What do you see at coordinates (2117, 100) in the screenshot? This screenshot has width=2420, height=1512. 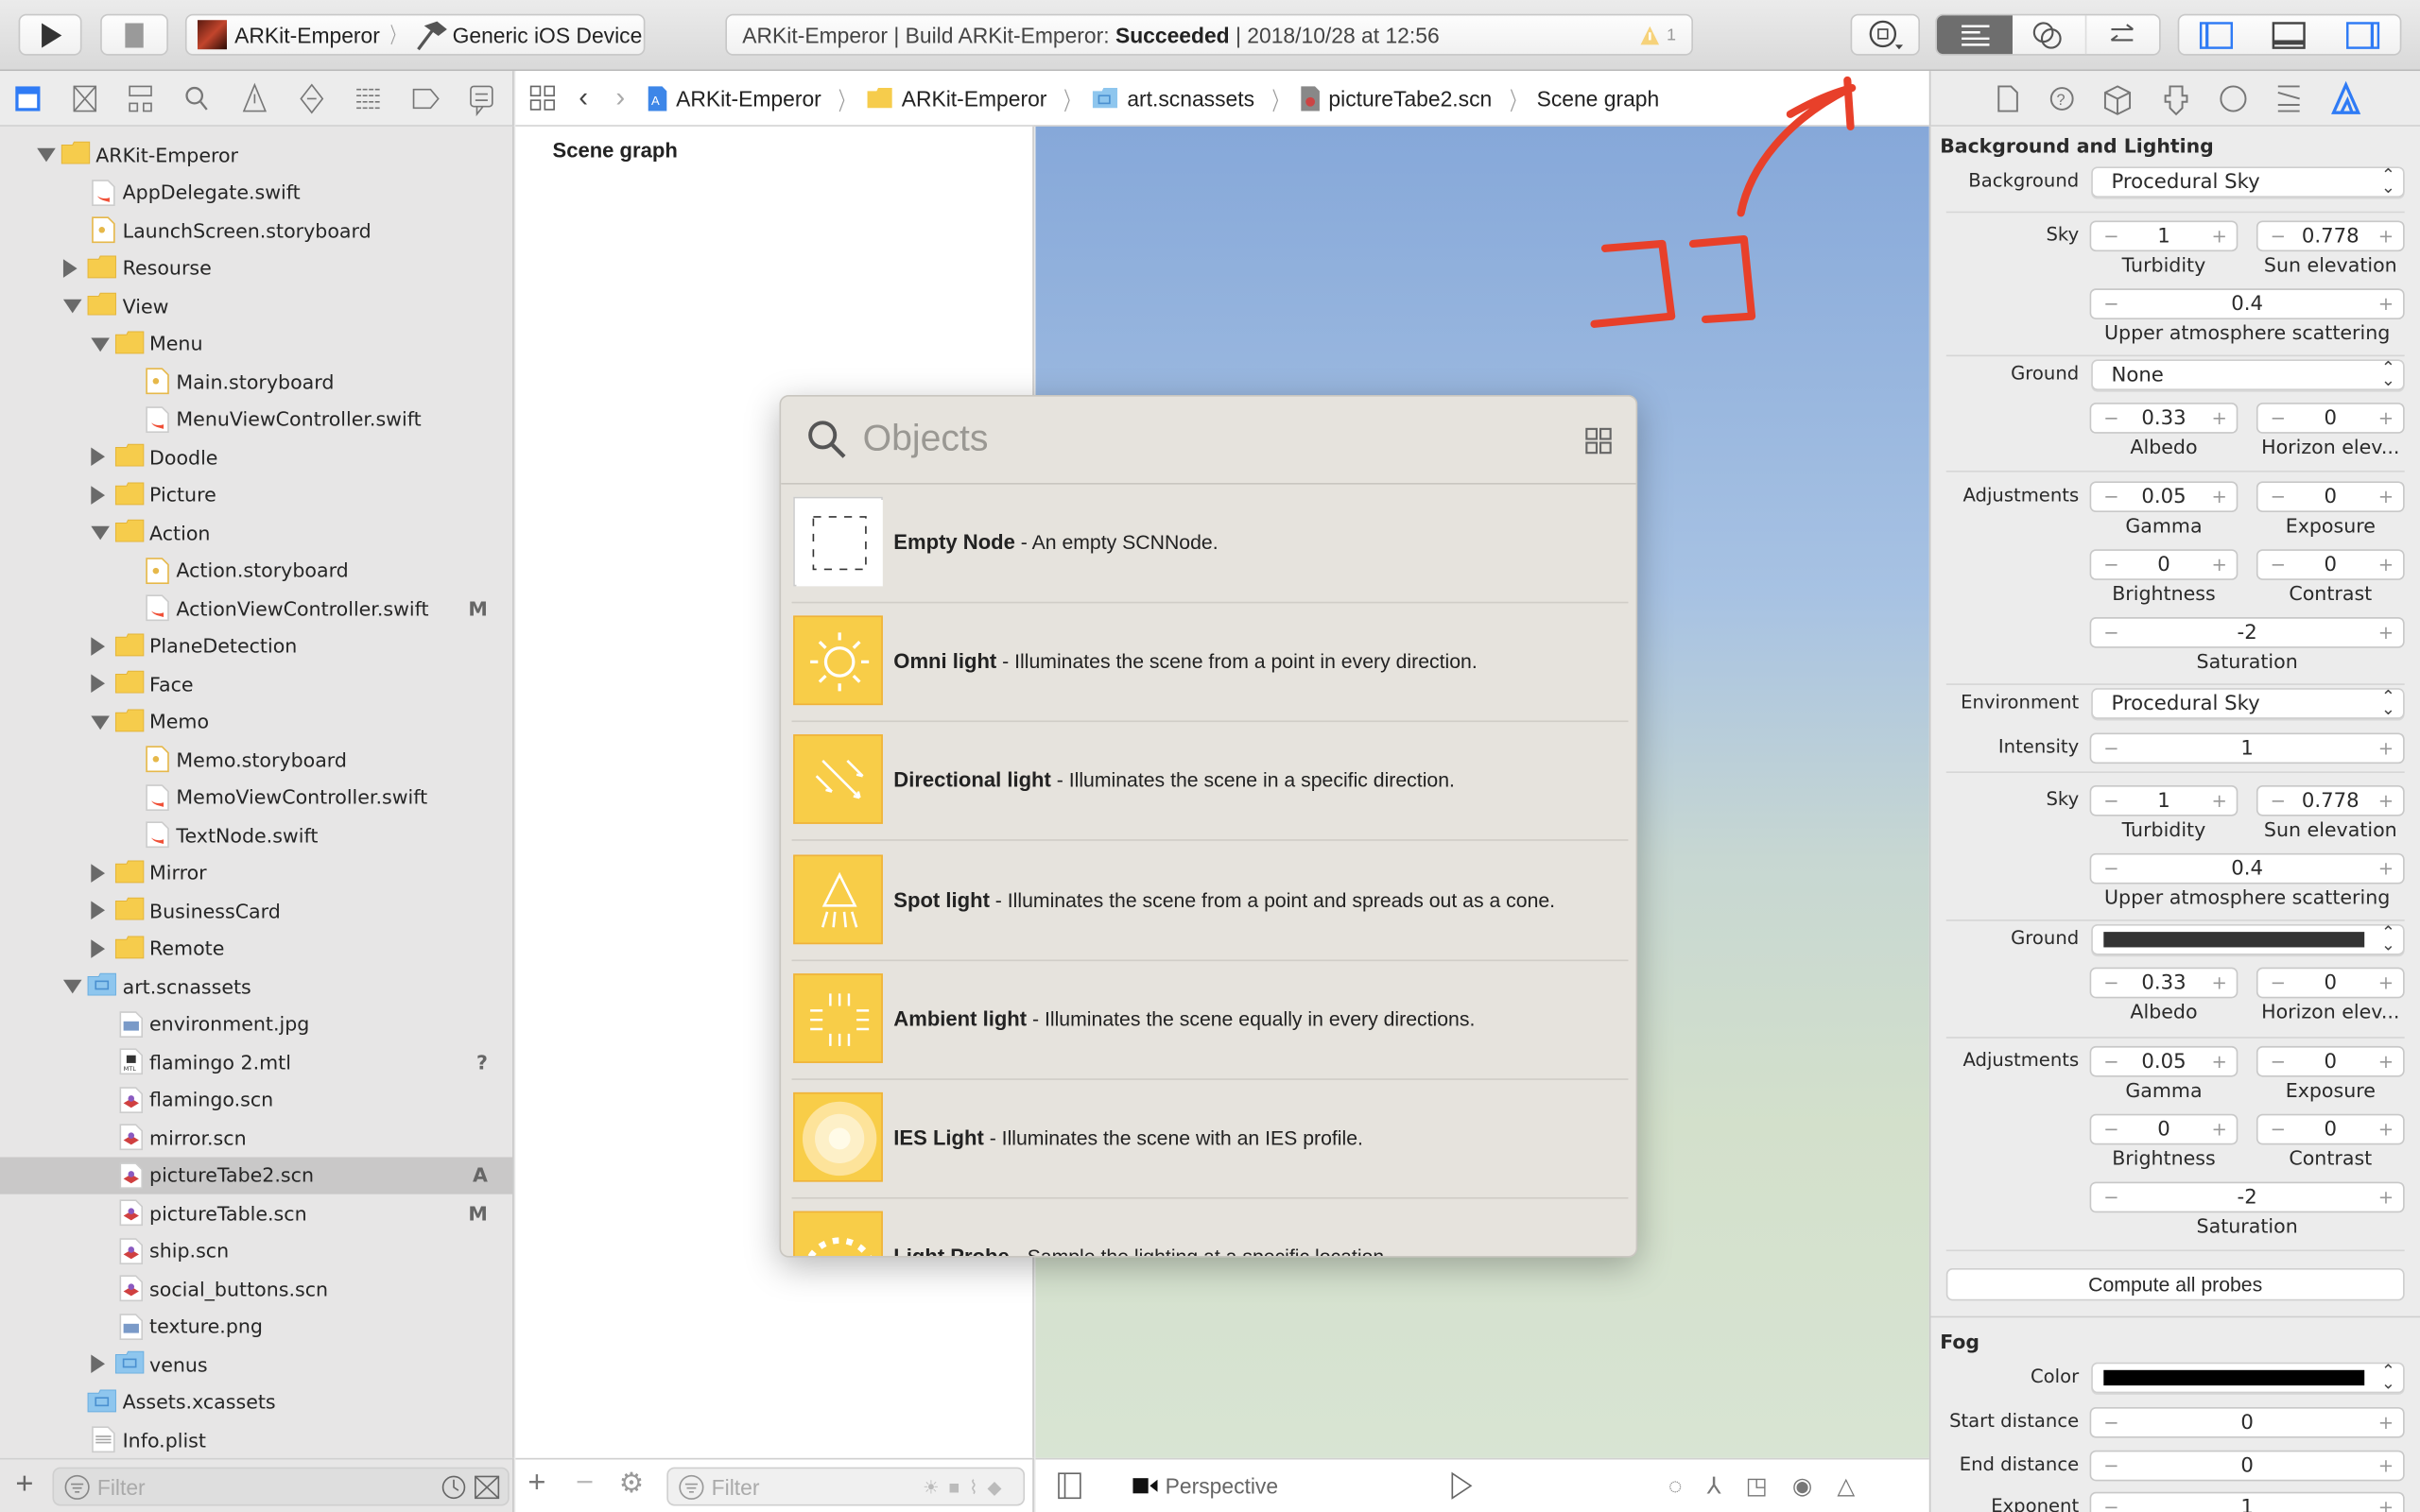 I see `identity-inspector-icon` at bounding box center [2117, 100].